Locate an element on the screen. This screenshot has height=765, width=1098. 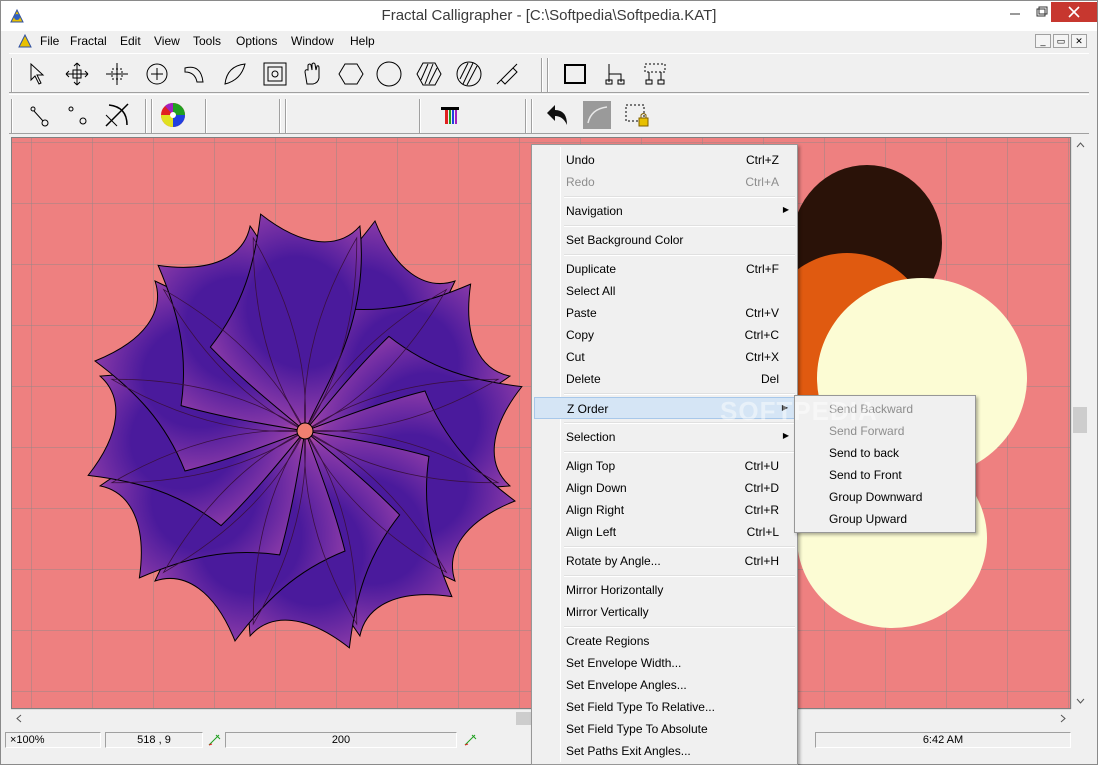
leaf-tool-icon is located at coordinates (235, 74).